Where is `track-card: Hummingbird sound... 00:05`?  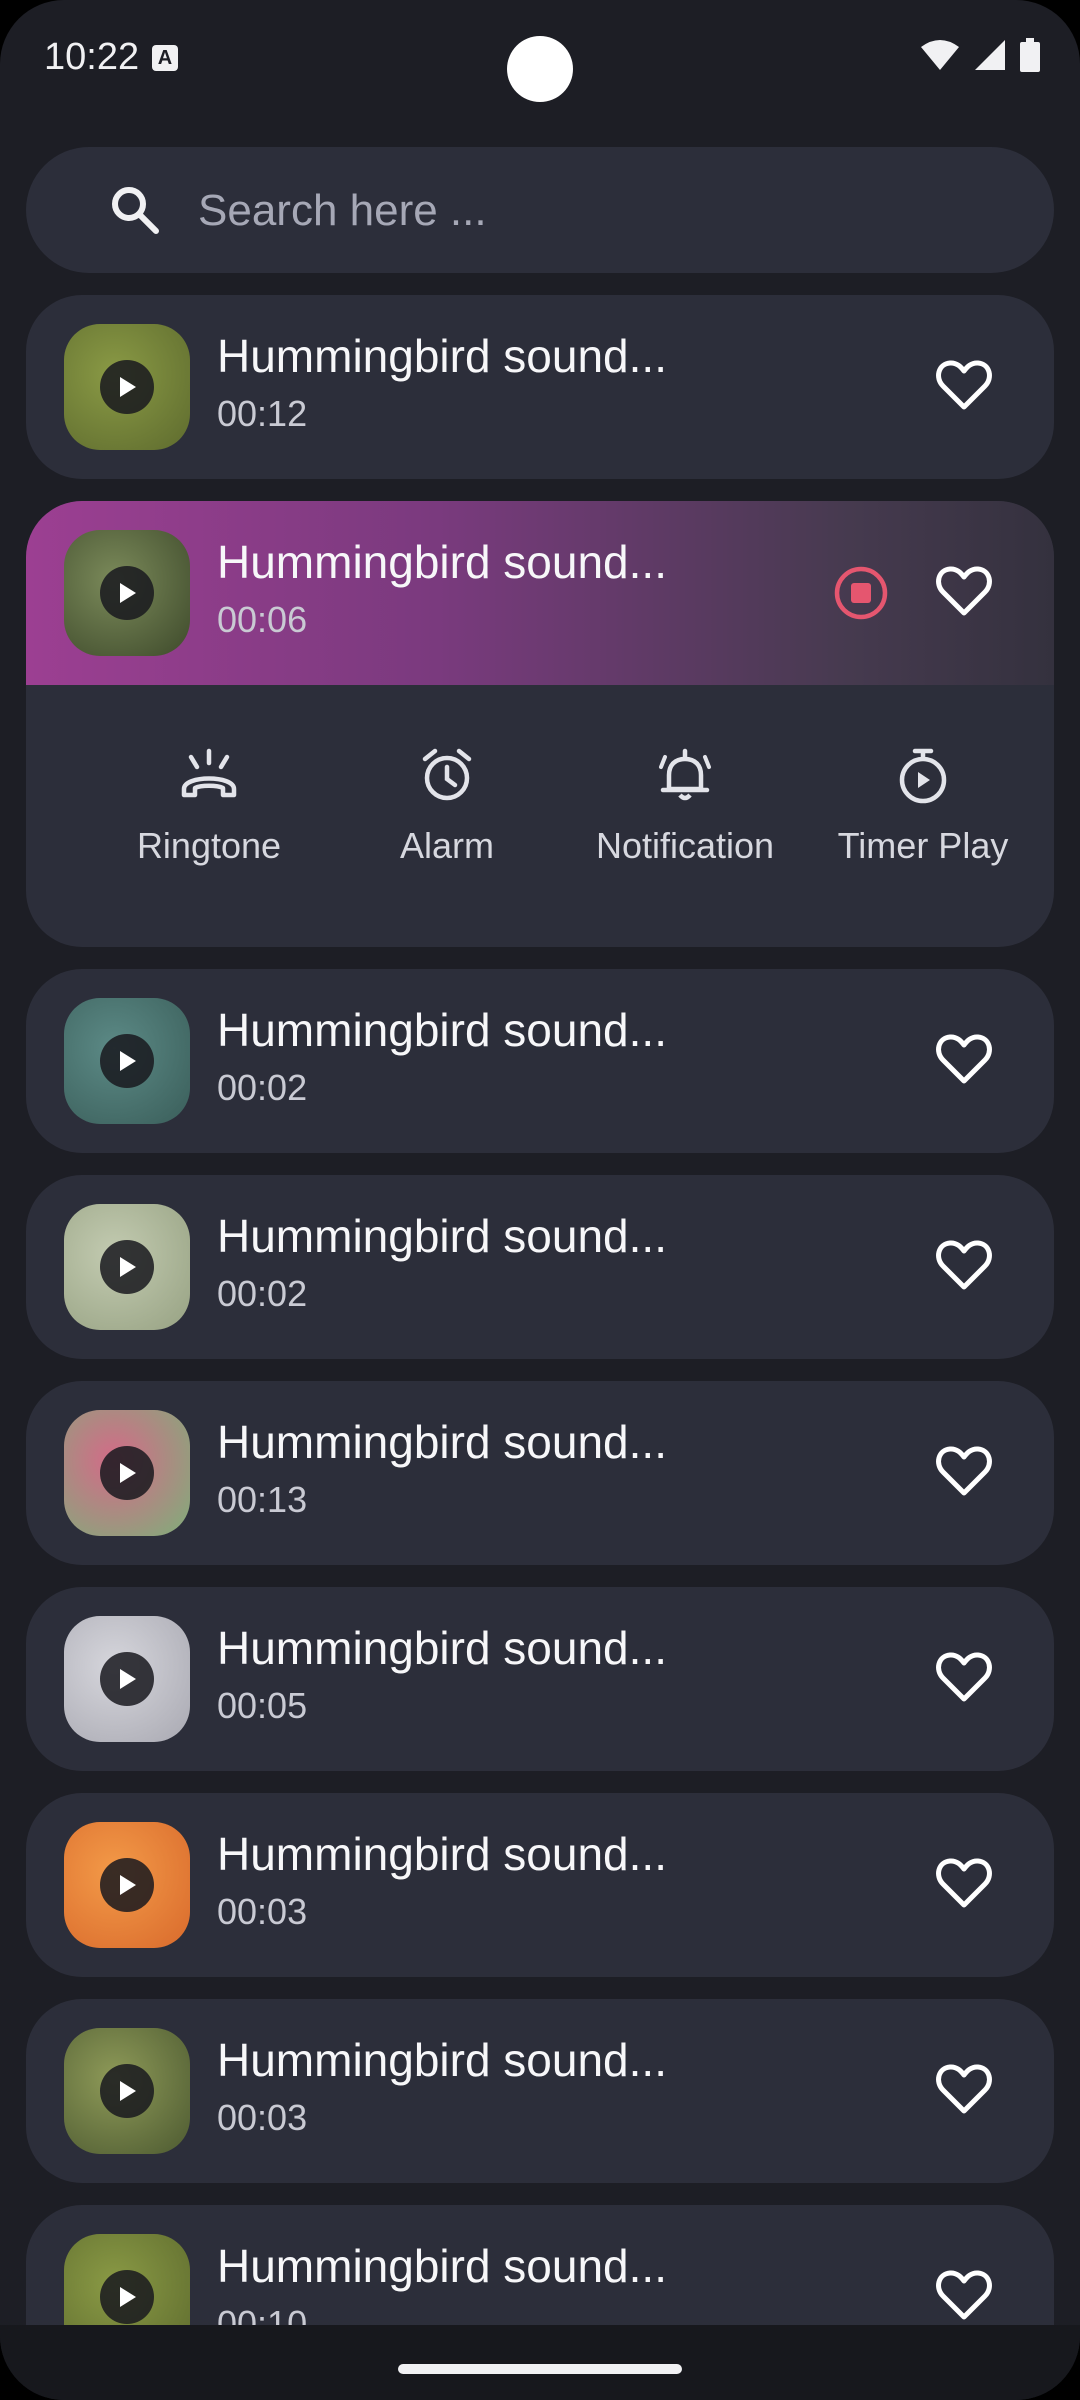
track-card: Hummingbird sound... 00:05 is located at coordinates (540, 1679).